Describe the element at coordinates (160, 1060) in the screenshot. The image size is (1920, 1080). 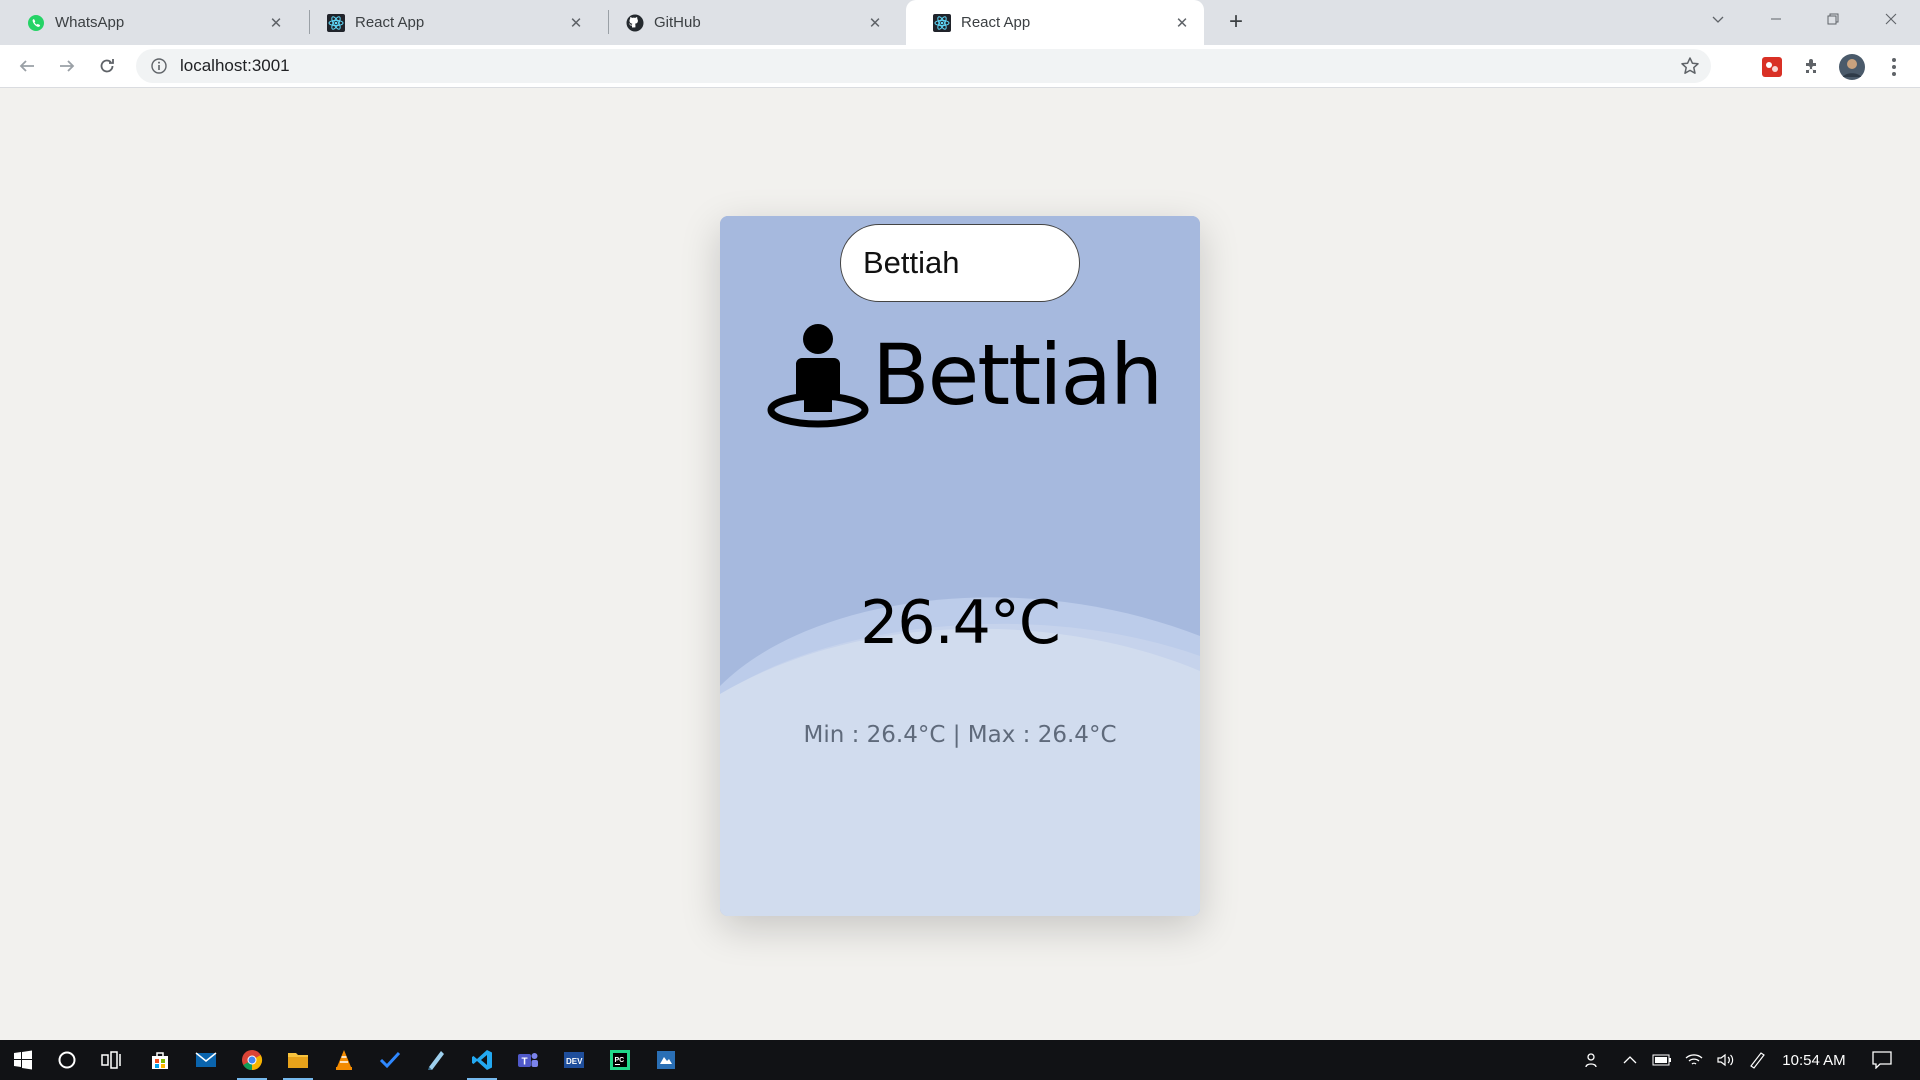
I see `store-icon` at that location.